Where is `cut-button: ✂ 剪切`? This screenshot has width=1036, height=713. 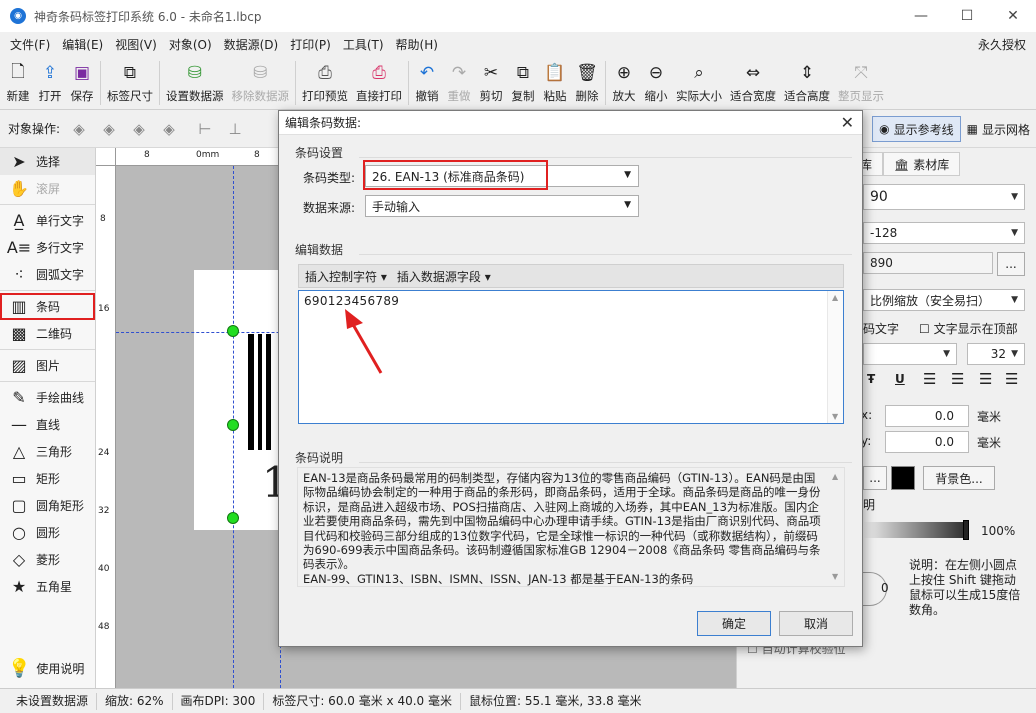 cut-button: ✂ 剪切 is located at coordinates (491, 83).